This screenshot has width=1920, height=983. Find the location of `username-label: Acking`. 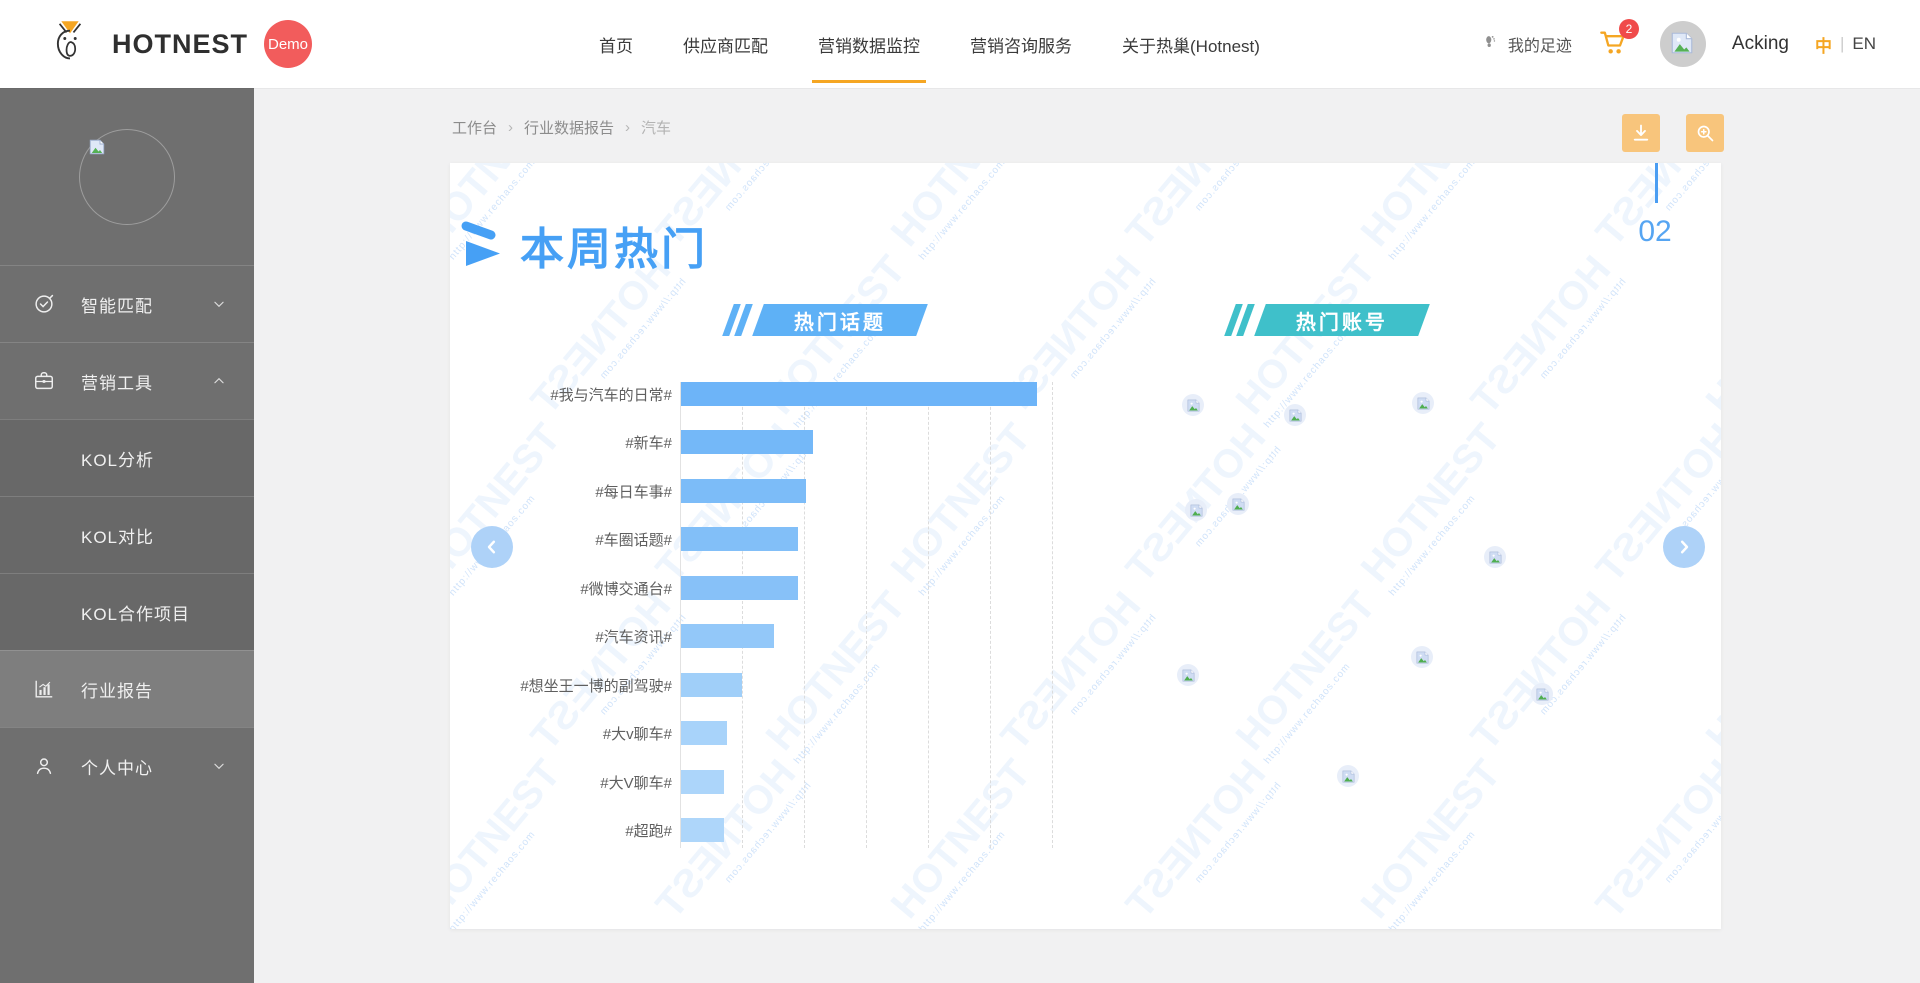

username-label: Acking is located at coordinates (1760, 44).